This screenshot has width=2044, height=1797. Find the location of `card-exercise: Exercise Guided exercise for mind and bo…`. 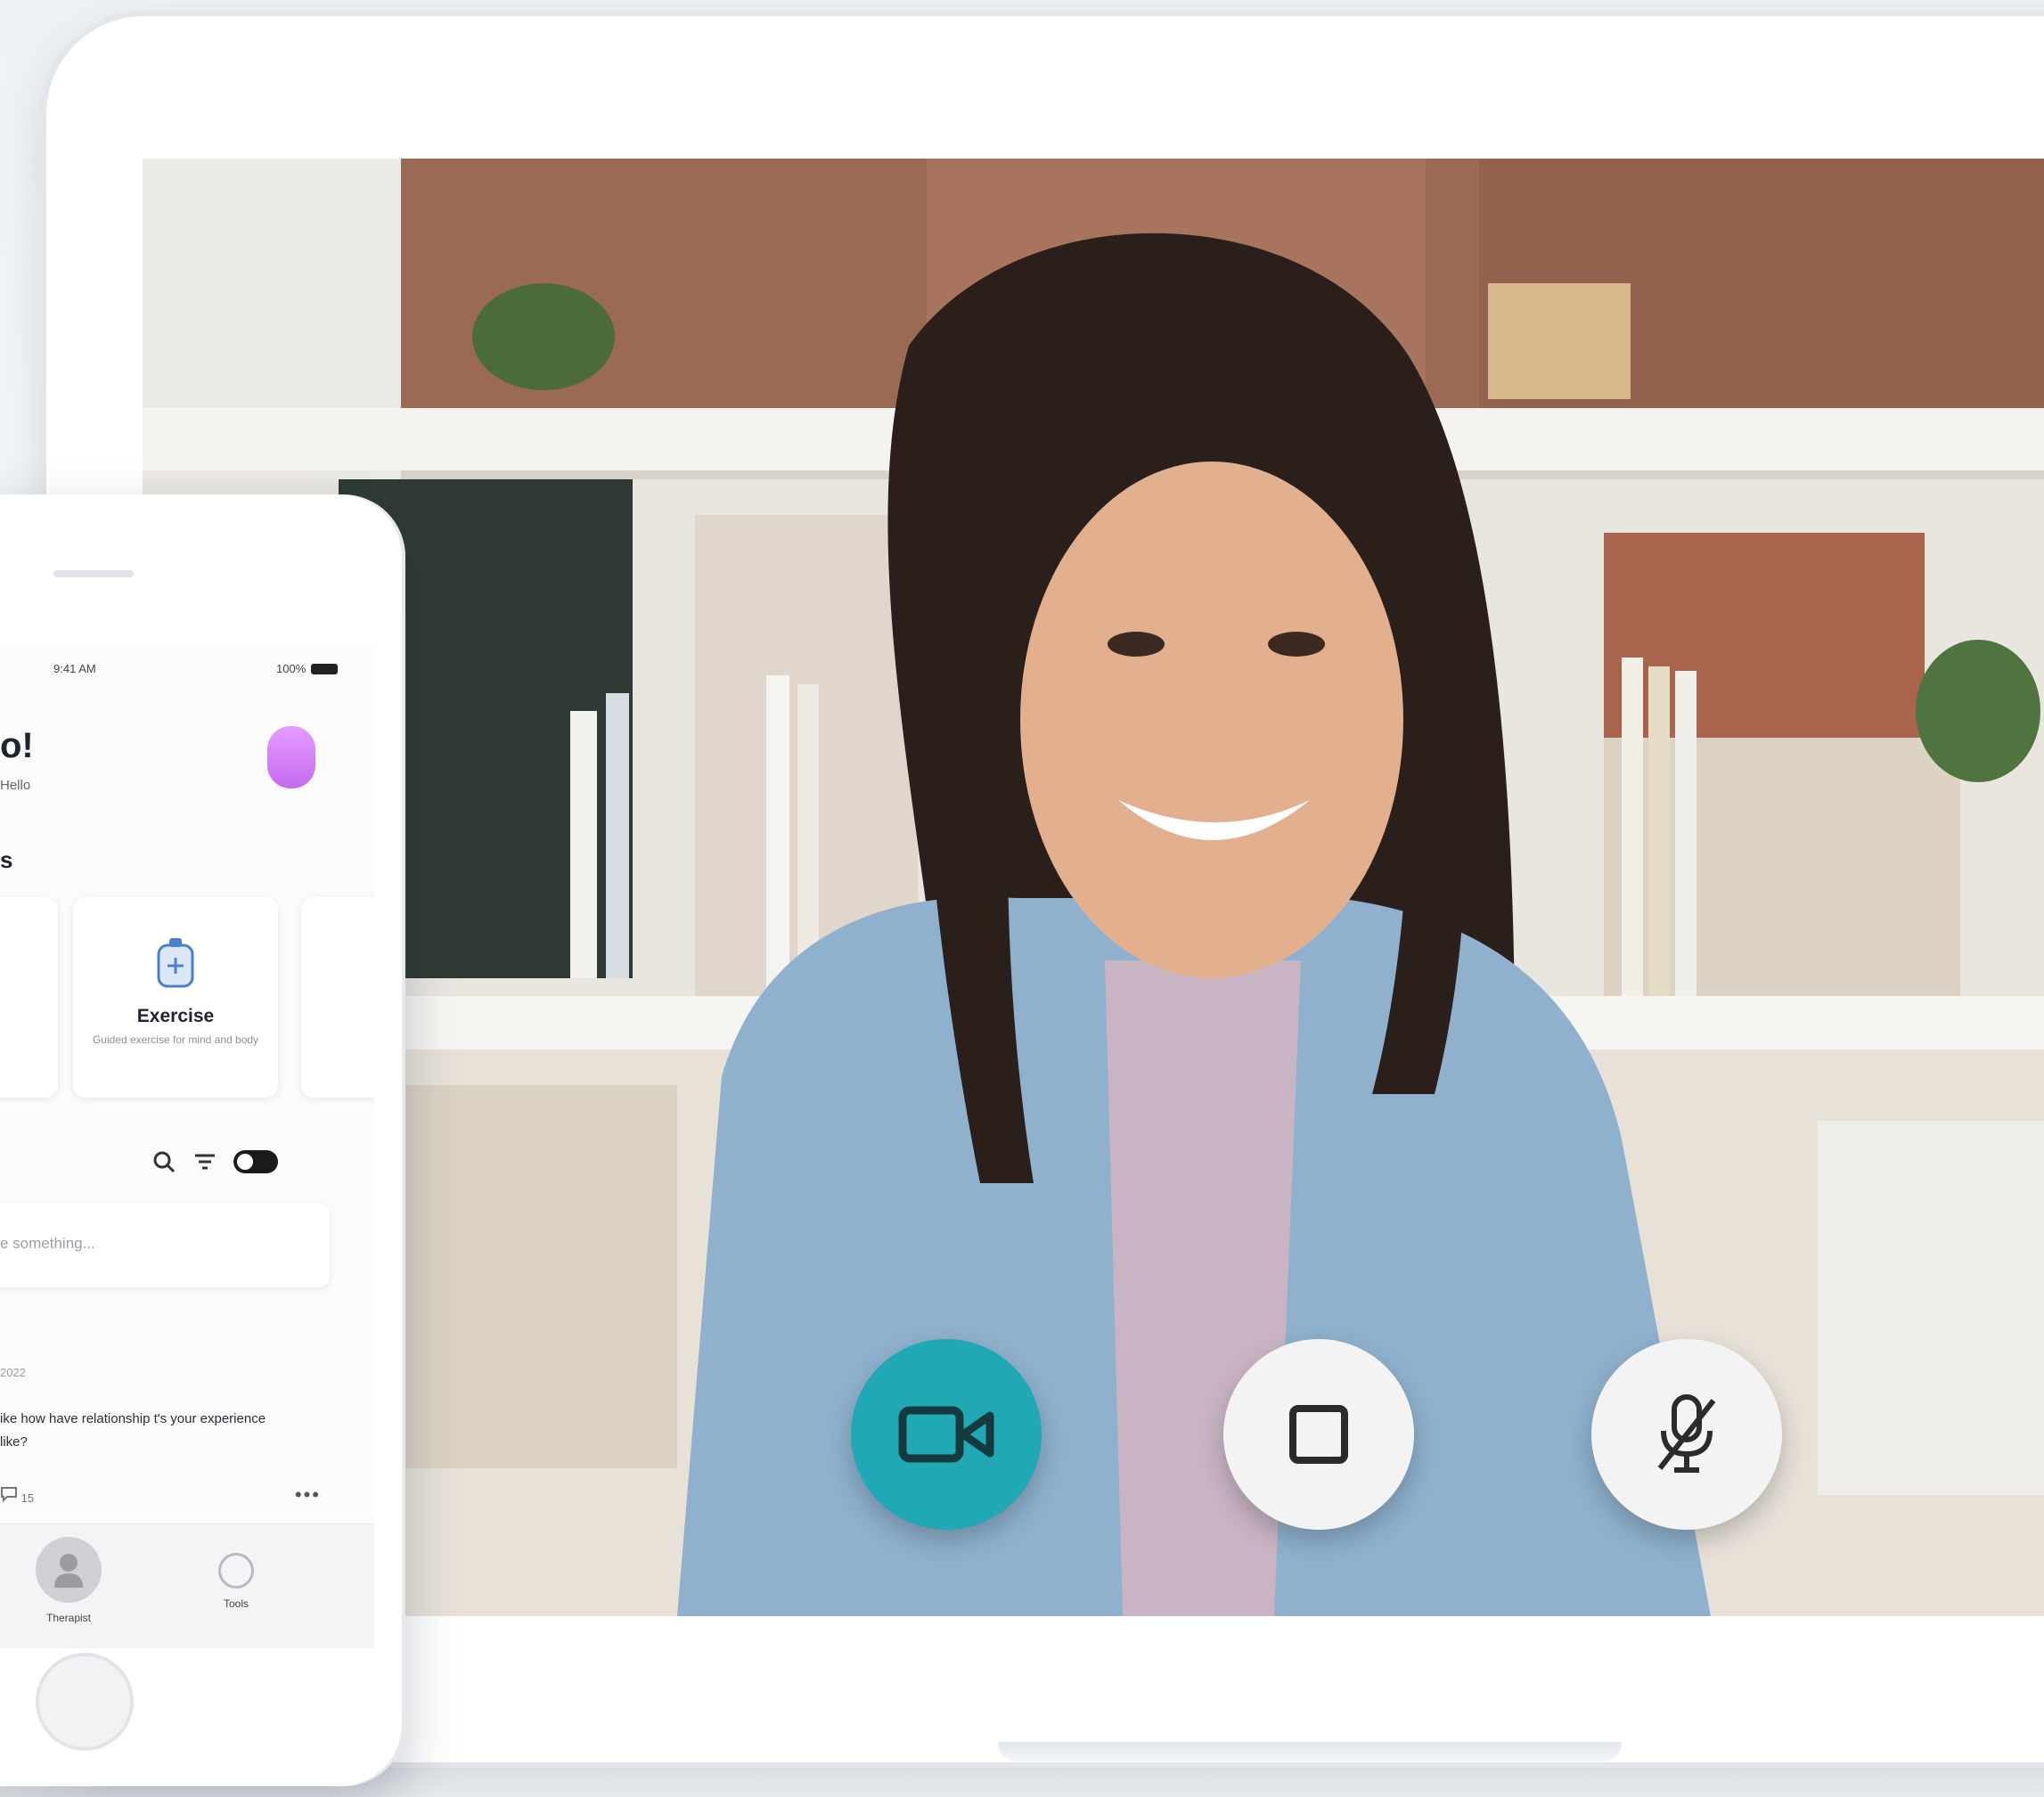

card-exercise: Exercise Guided exercise for mind and bo… is located at coordinates (175, 998).